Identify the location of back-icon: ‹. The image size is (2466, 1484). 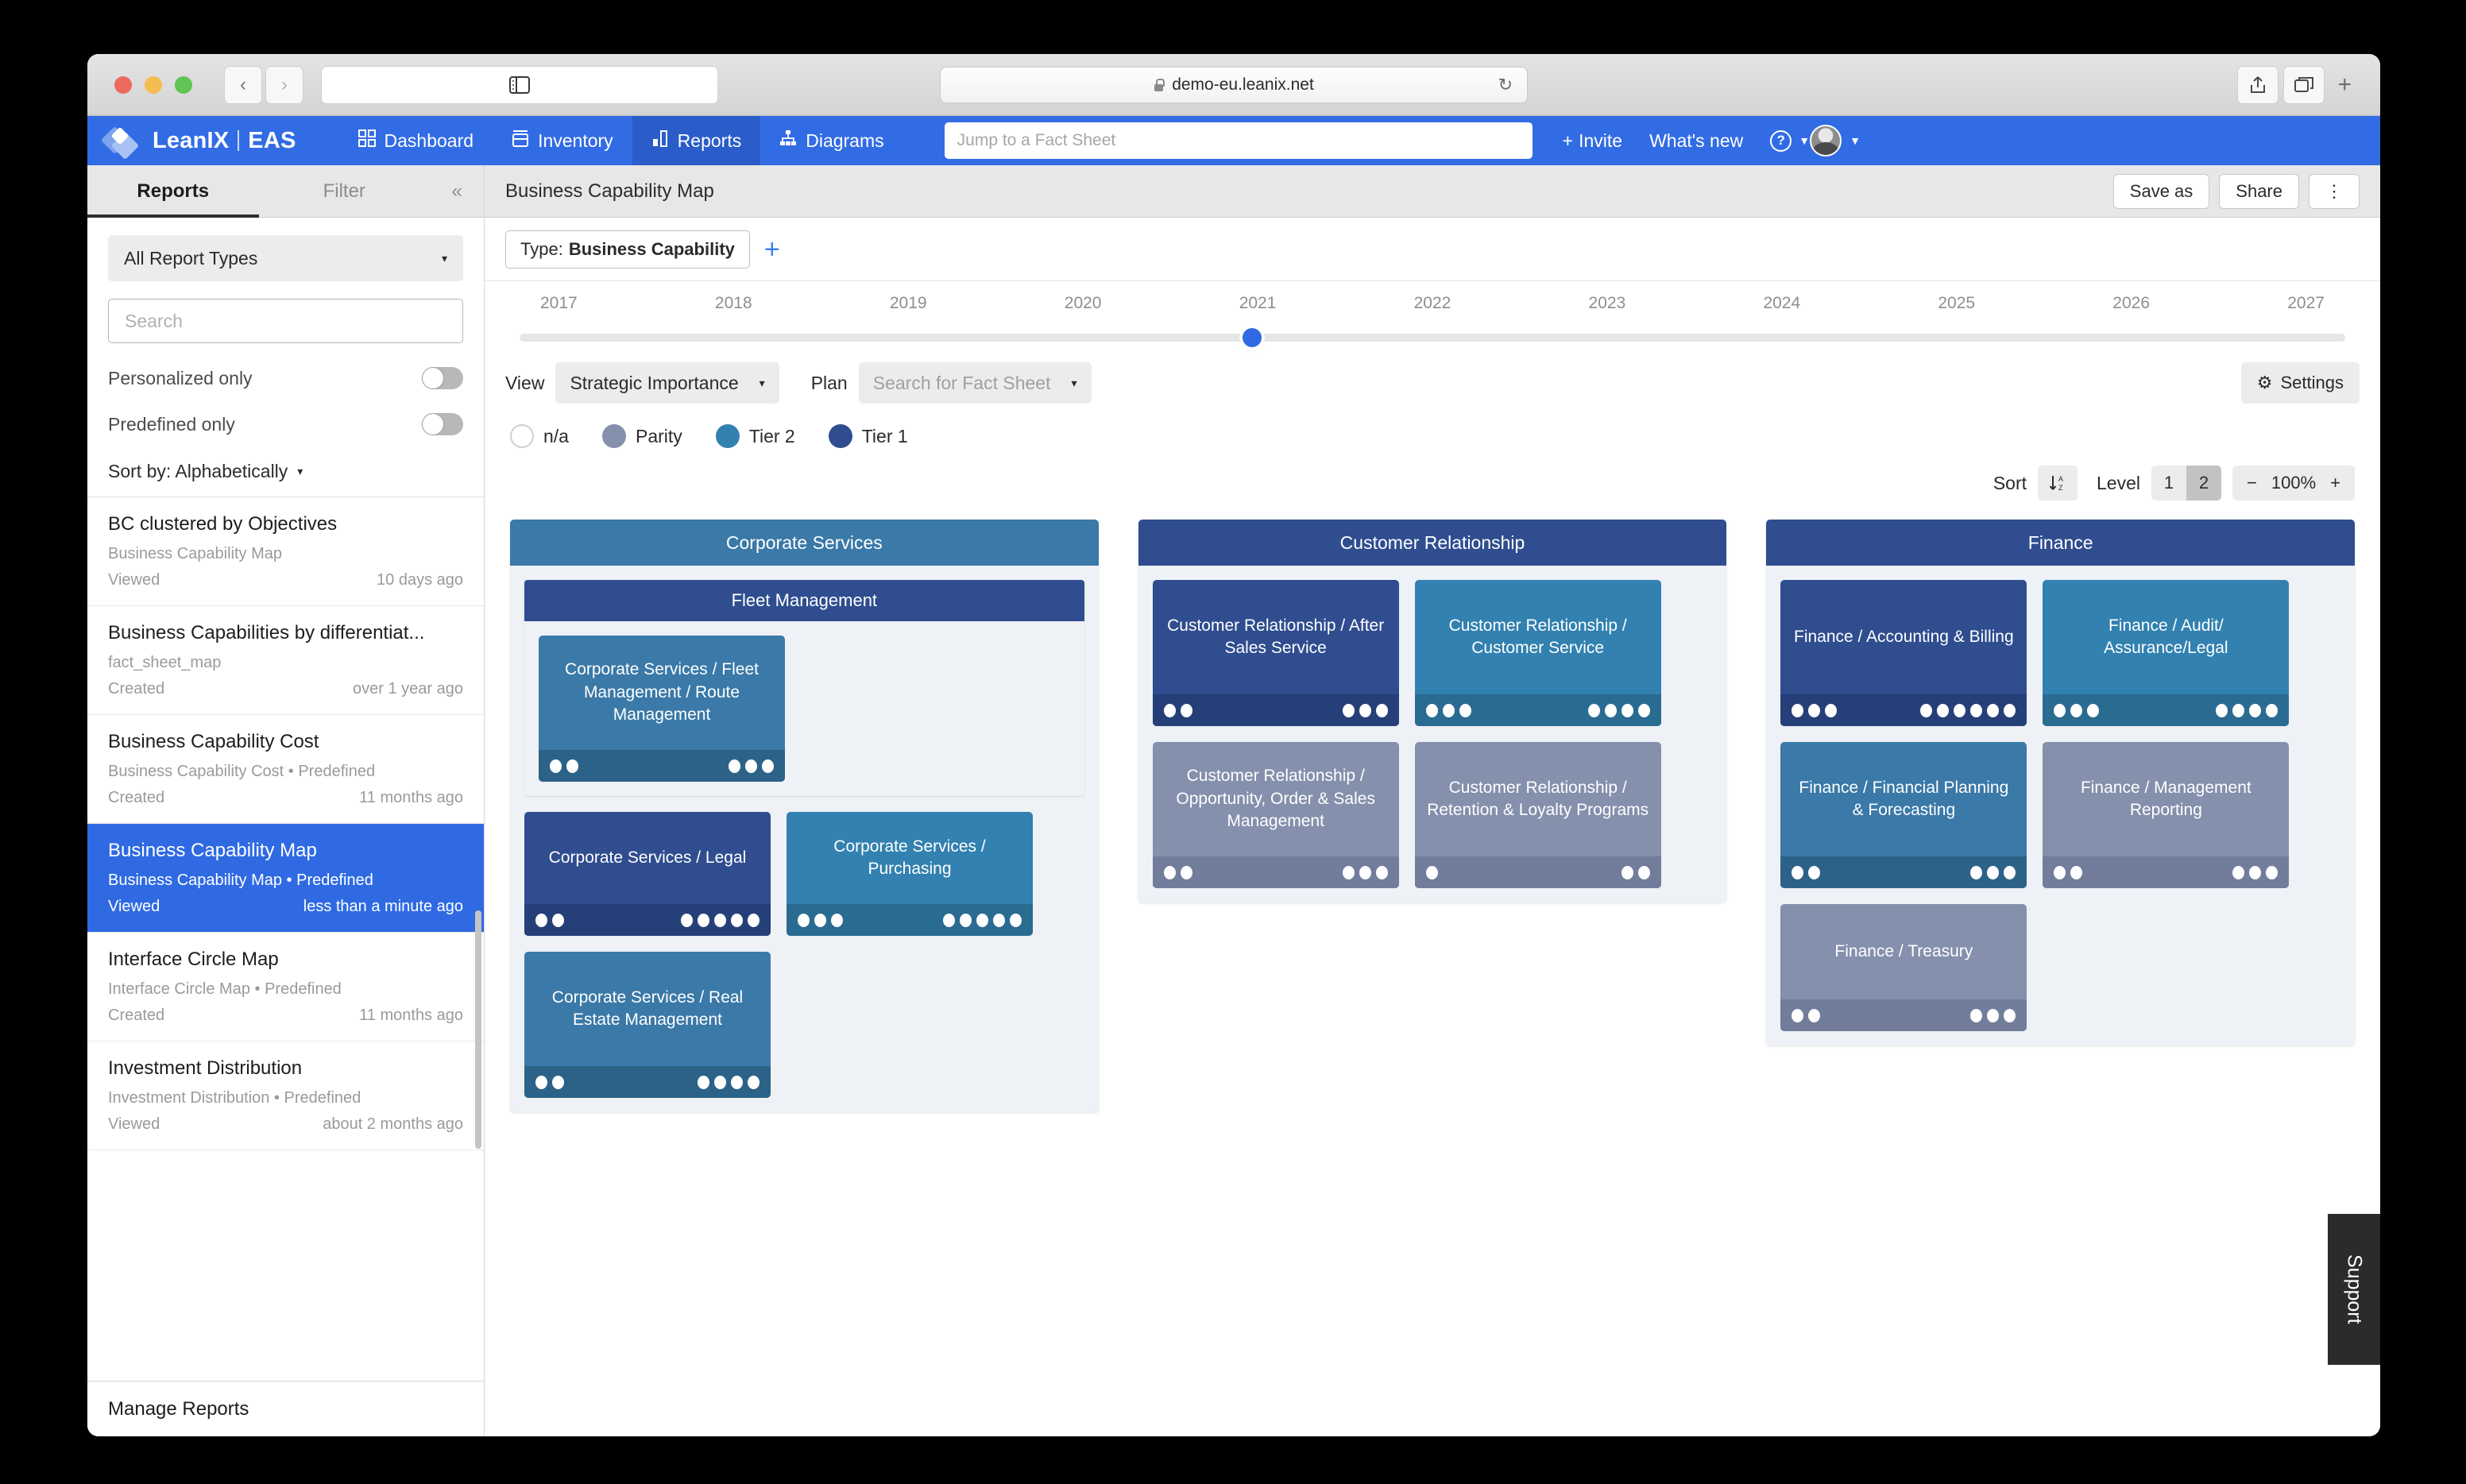
(243, 84).